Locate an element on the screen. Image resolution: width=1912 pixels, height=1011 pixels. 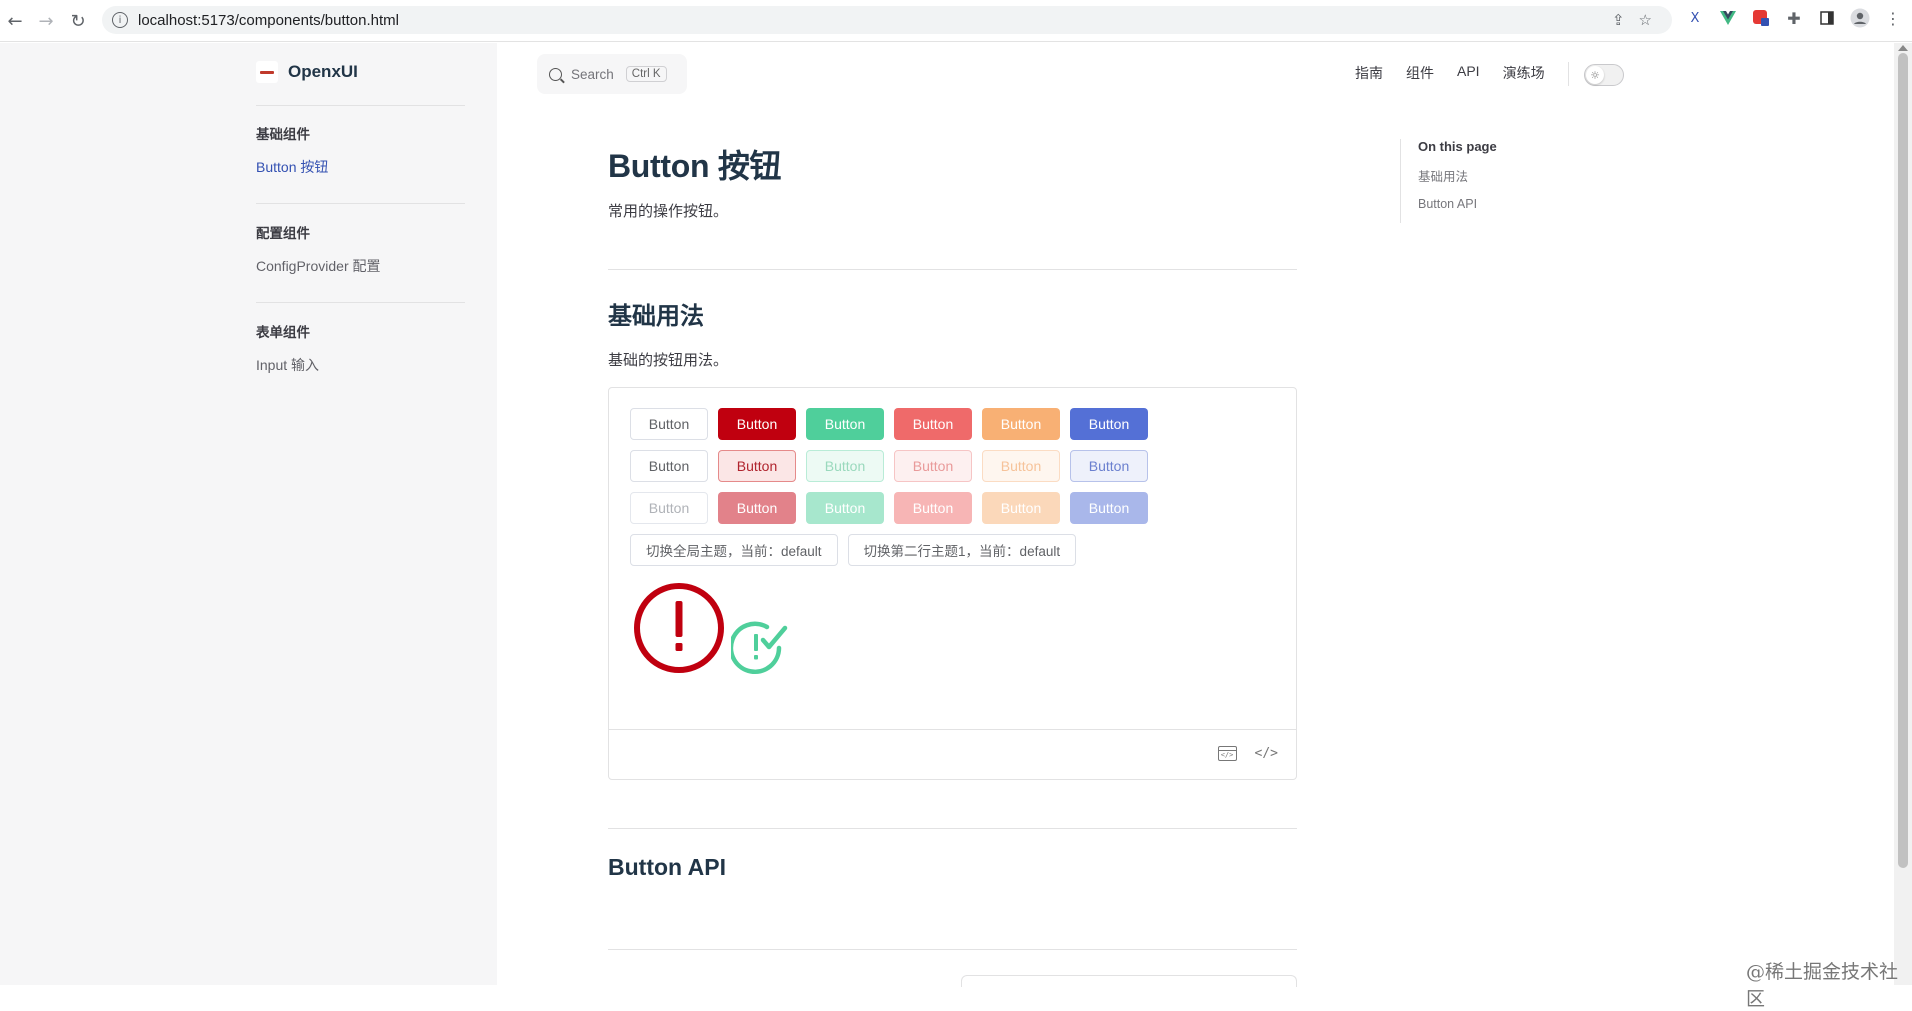
section-title-basic: 基础用法 is located at coordinates (656, 316).